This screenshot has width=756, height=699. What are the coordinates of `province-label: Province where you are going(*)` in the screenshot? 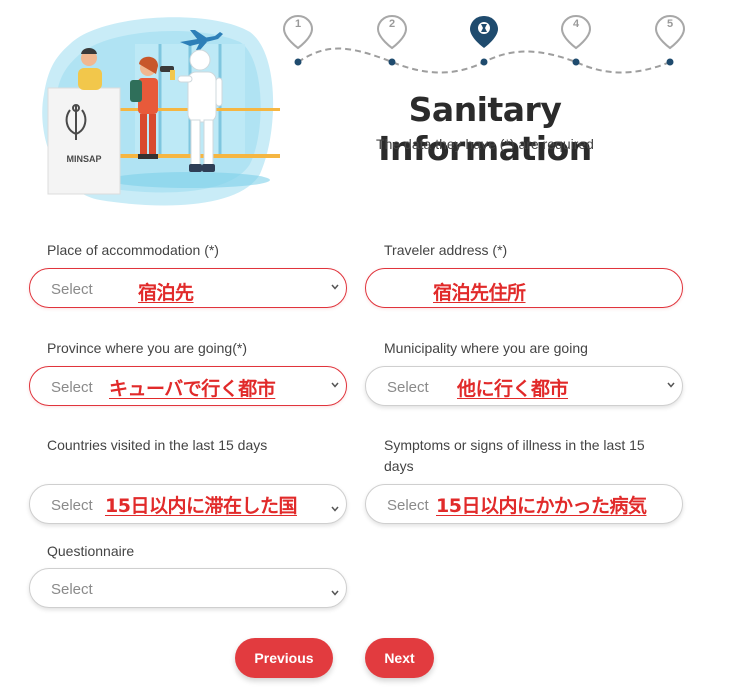 It's located at (147, 348).